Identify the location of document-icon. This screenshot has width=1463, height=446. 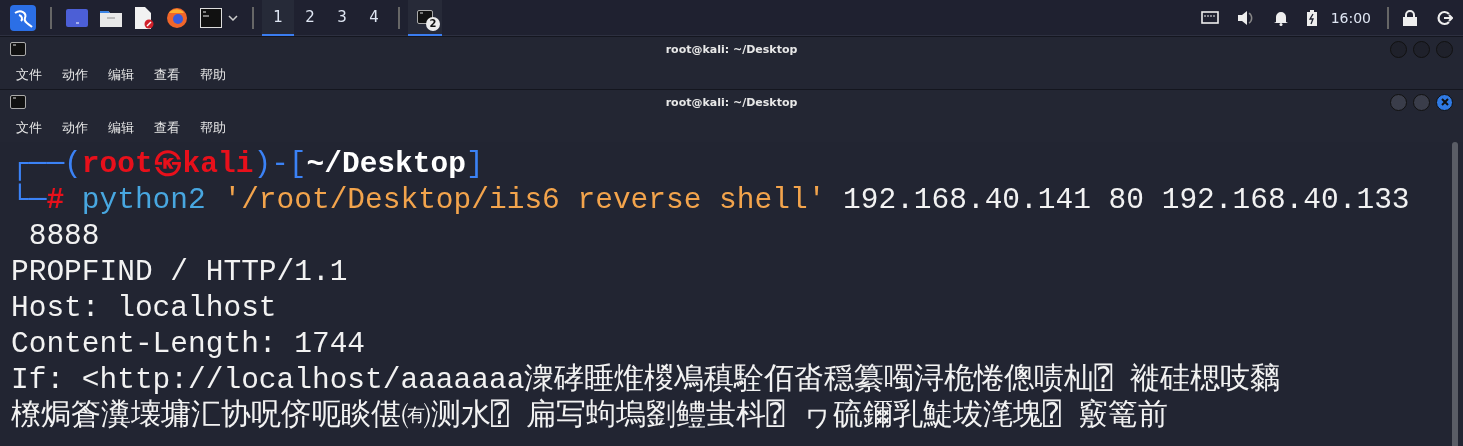
(144, 17).